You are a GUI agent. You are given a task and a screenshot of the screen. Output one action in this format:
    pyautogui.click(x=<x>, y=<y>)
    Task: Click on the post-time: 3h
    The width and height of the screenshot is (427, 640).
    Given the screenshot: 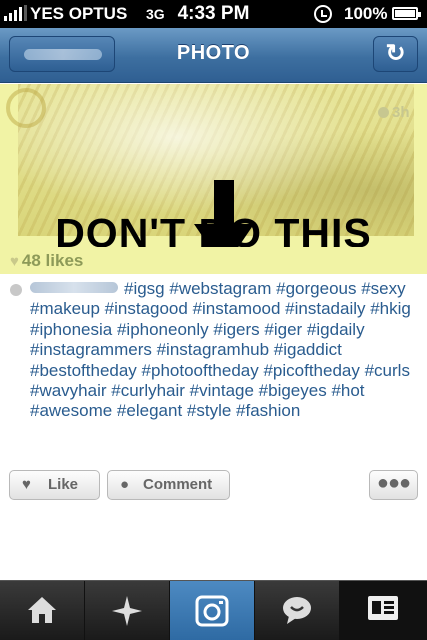 What is the action you would take?
    pyautogui.click(x=394, y=112)
    